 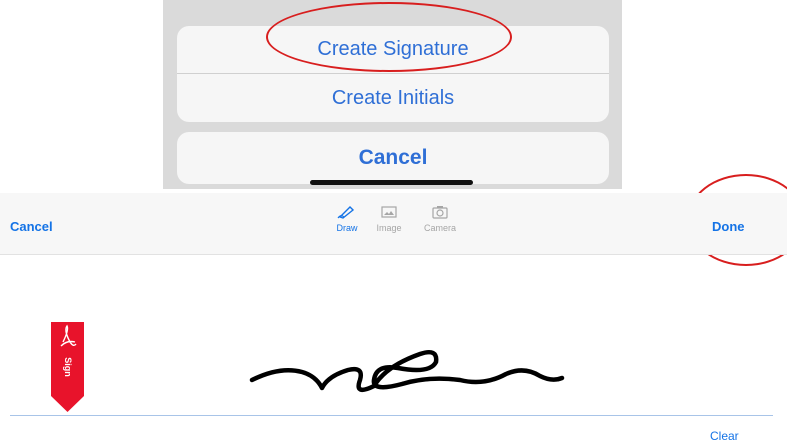 What do you see at coordinates (31, 226) in the screenshot?
I see `cancel-button: Cancel` at bounding box center [31, 226].